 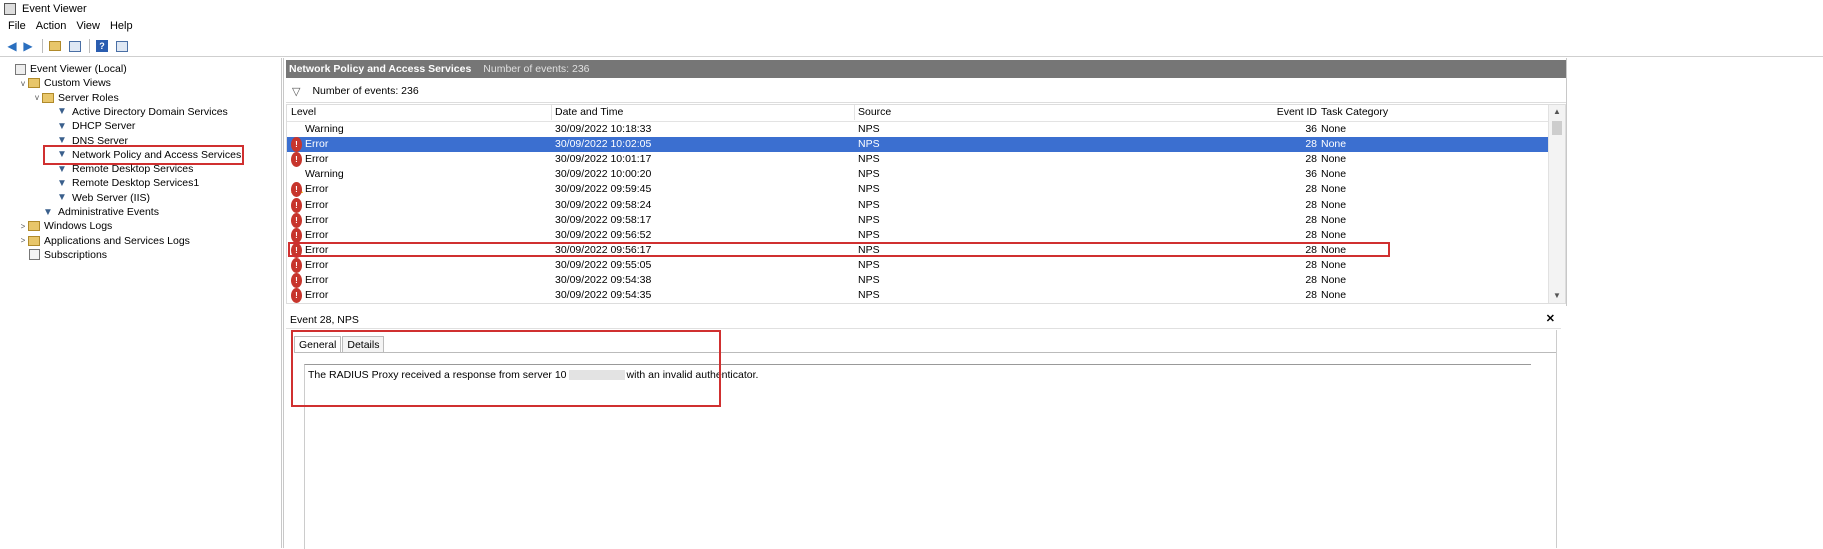 I want to click on tree-item-label: Active Directory Domain Services, so click(x=150, y=111).